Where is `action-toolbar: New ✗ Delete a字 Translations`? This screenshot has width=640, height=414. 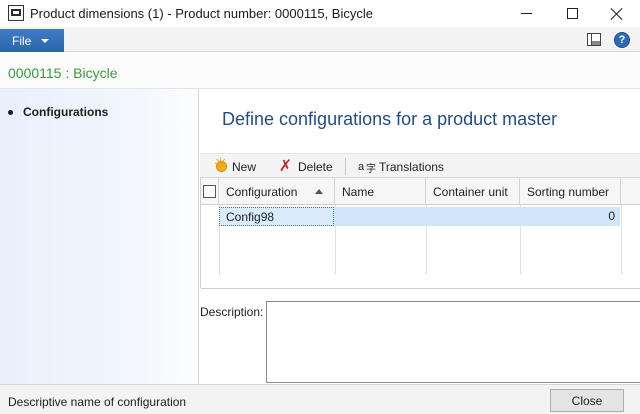
action-toolbar: New ✗ Delete a字 Translations is located at coordinates (420, 165).